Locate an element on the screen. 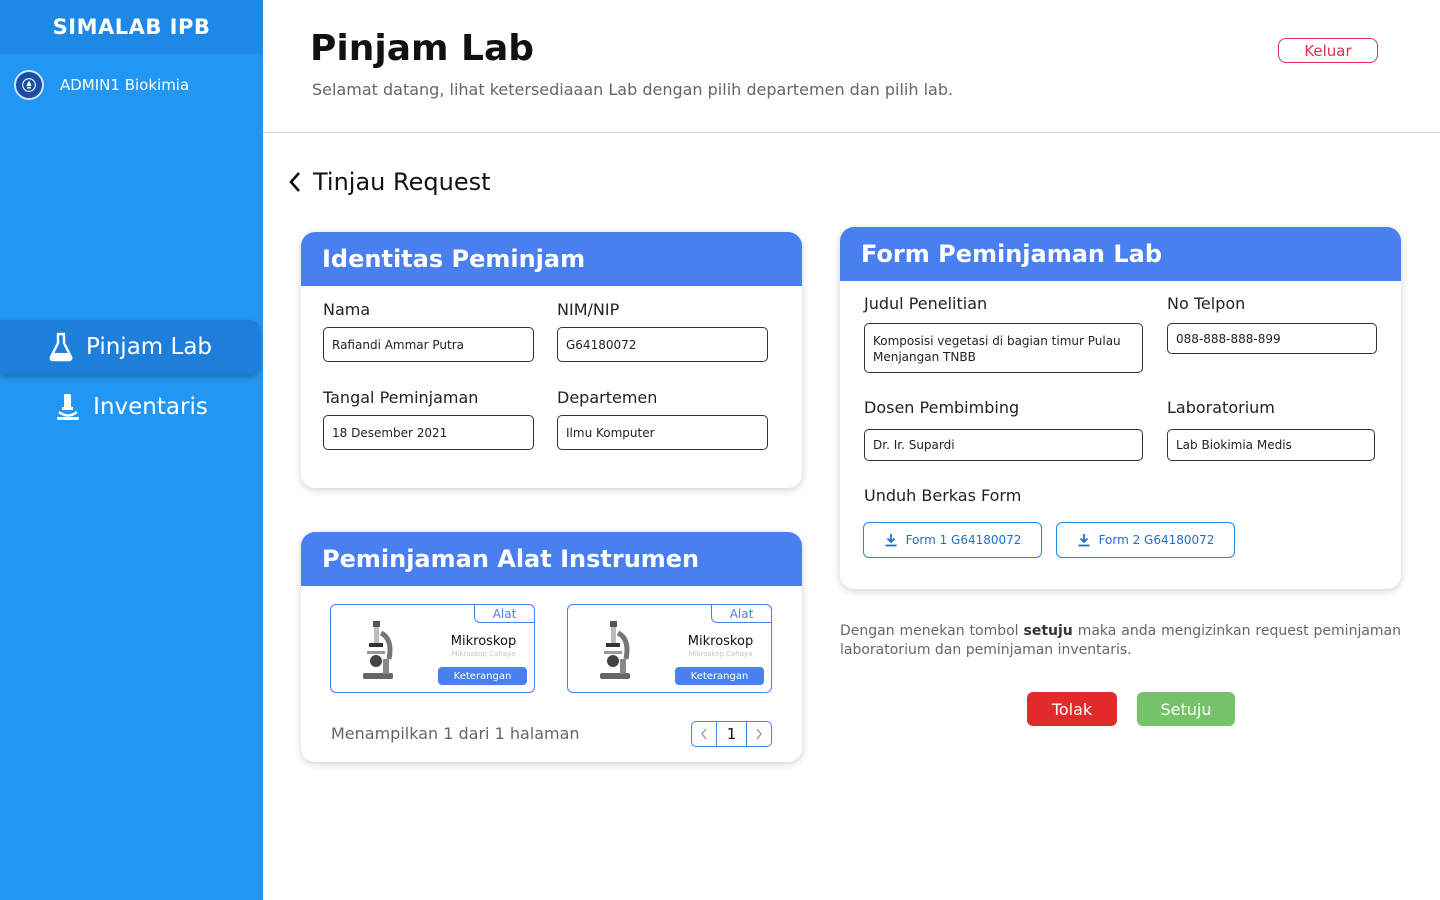 Image resolution: width=1440 pixels, height=900 pixels. tanggal-label: Tangal Peminjaman is located at coordinates (401, 397).